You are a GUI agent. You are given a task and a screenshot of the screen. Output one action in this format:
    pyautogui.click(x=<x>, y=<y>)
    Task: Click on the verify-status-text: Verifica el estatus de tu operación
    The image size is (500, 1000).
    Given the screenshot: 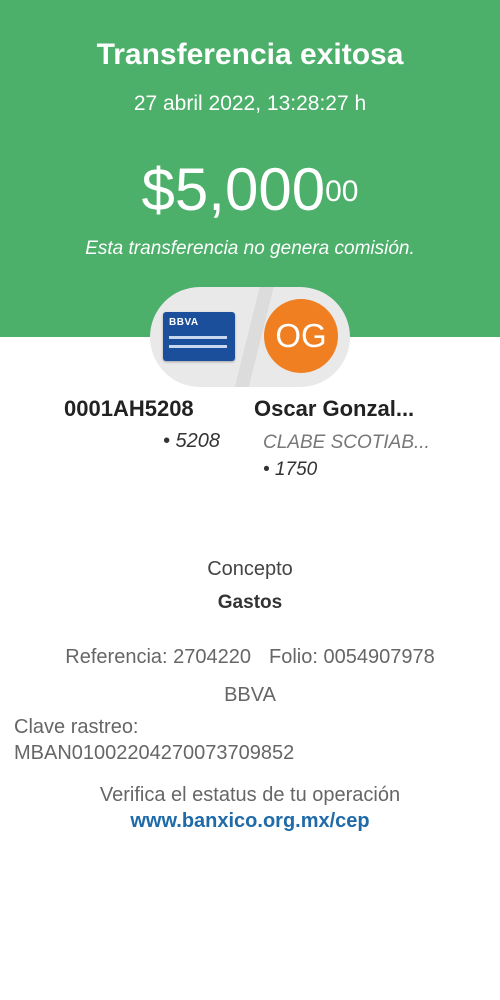 What is the action you would take?
    pyautogui.click(x=250, y=795)
    